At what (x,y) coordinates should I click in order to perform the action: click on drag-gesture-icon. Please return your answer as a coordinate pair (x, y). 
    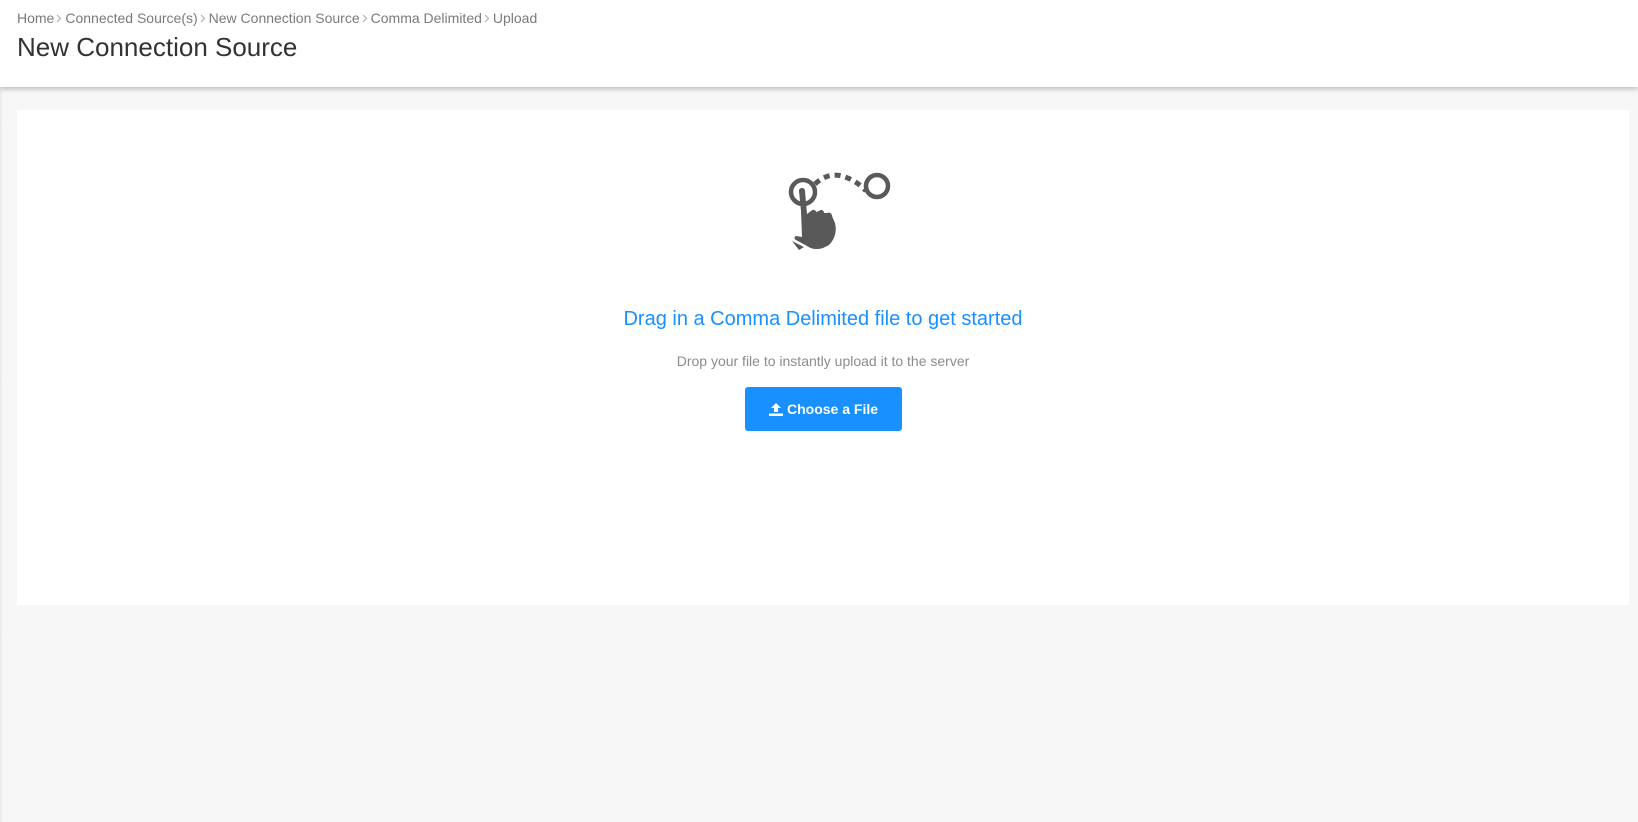
    Looking at the image, I should click on (834, 214).